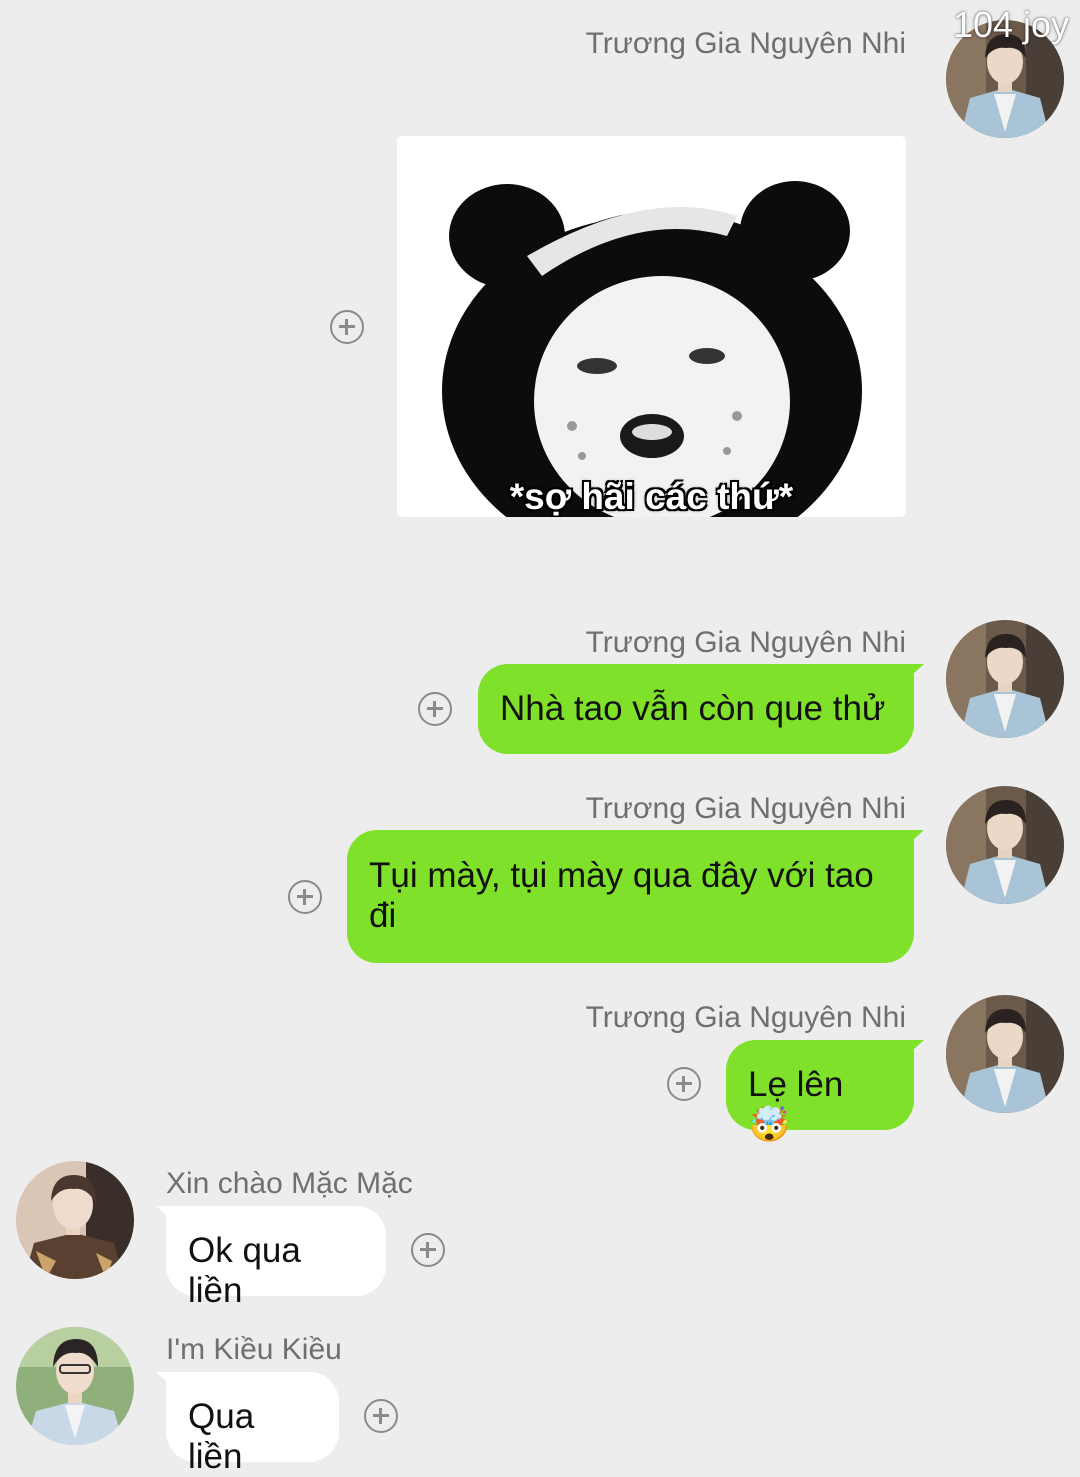 The height and width of the screenshot is (1477, 1080). I want to click on message-bubble: Qua liền, so click(247, 1424).